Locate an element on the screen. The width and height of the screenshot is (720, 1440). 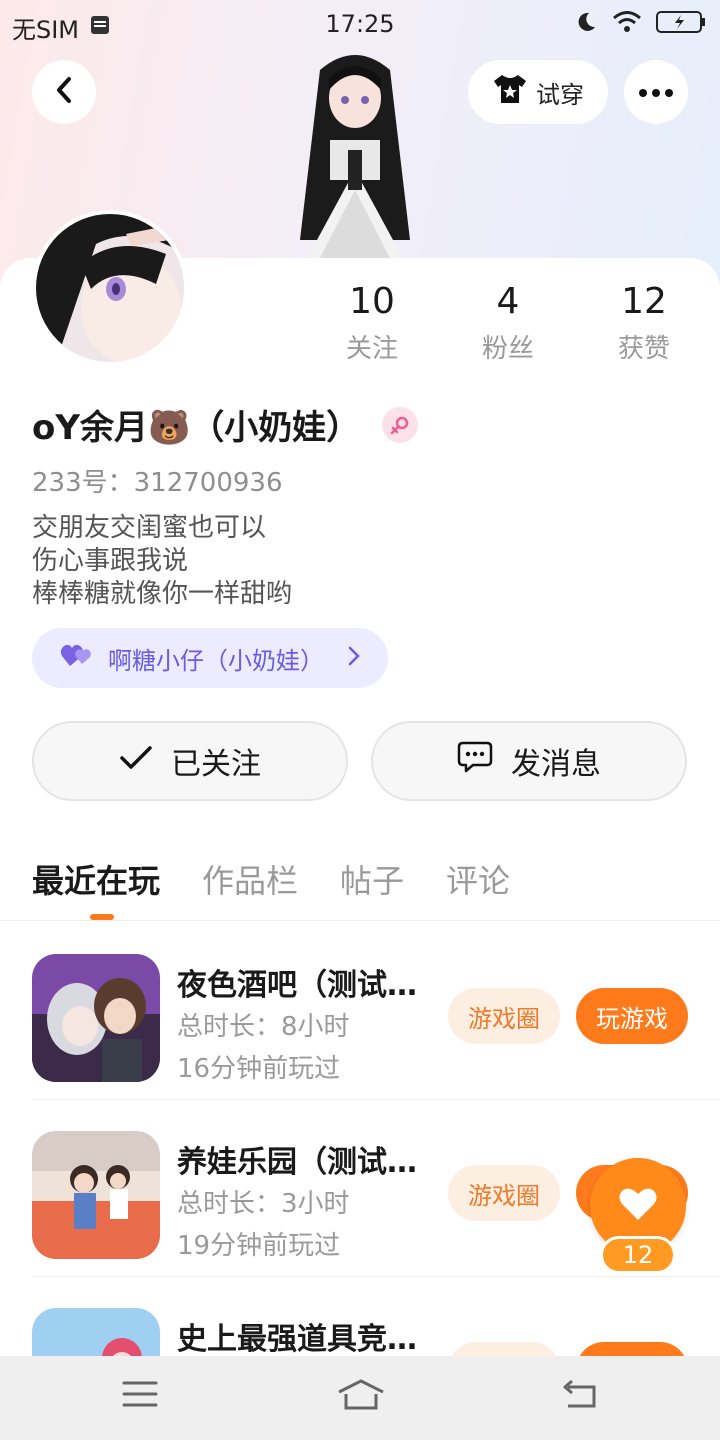
tab-recently-played: 最近在玩 is located at coordinates (96, 879).